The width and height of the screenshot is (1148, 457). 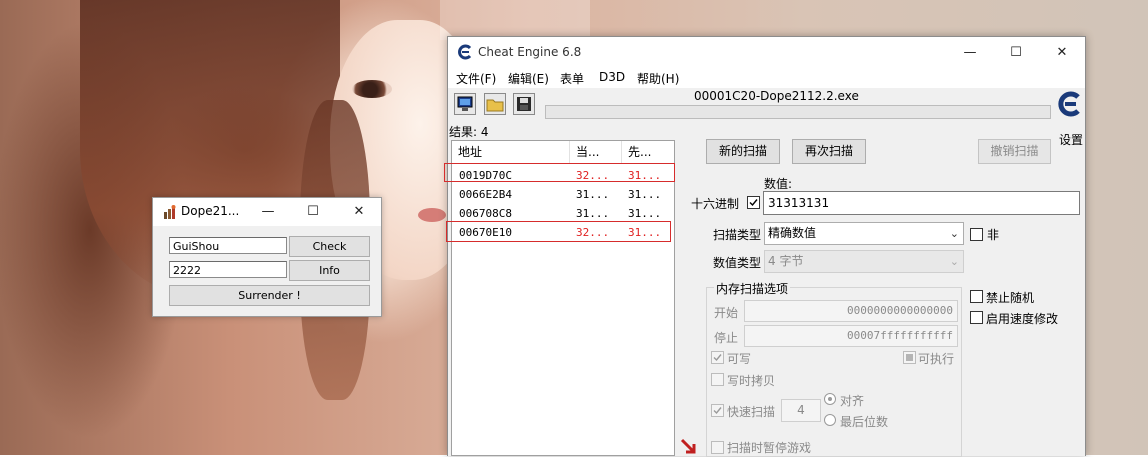 I want to click on cheat-engine-logo-icon, so click(x=465, y=52).